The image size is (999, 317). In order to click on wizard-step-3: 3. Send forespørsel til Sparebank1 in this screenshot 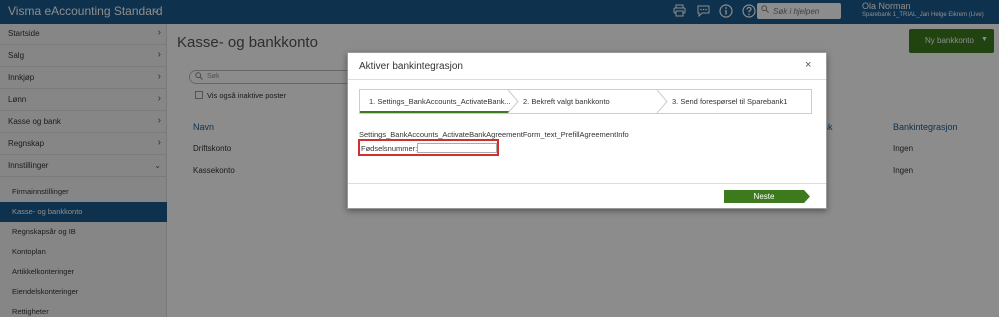, I will do `click(741, 101)`.